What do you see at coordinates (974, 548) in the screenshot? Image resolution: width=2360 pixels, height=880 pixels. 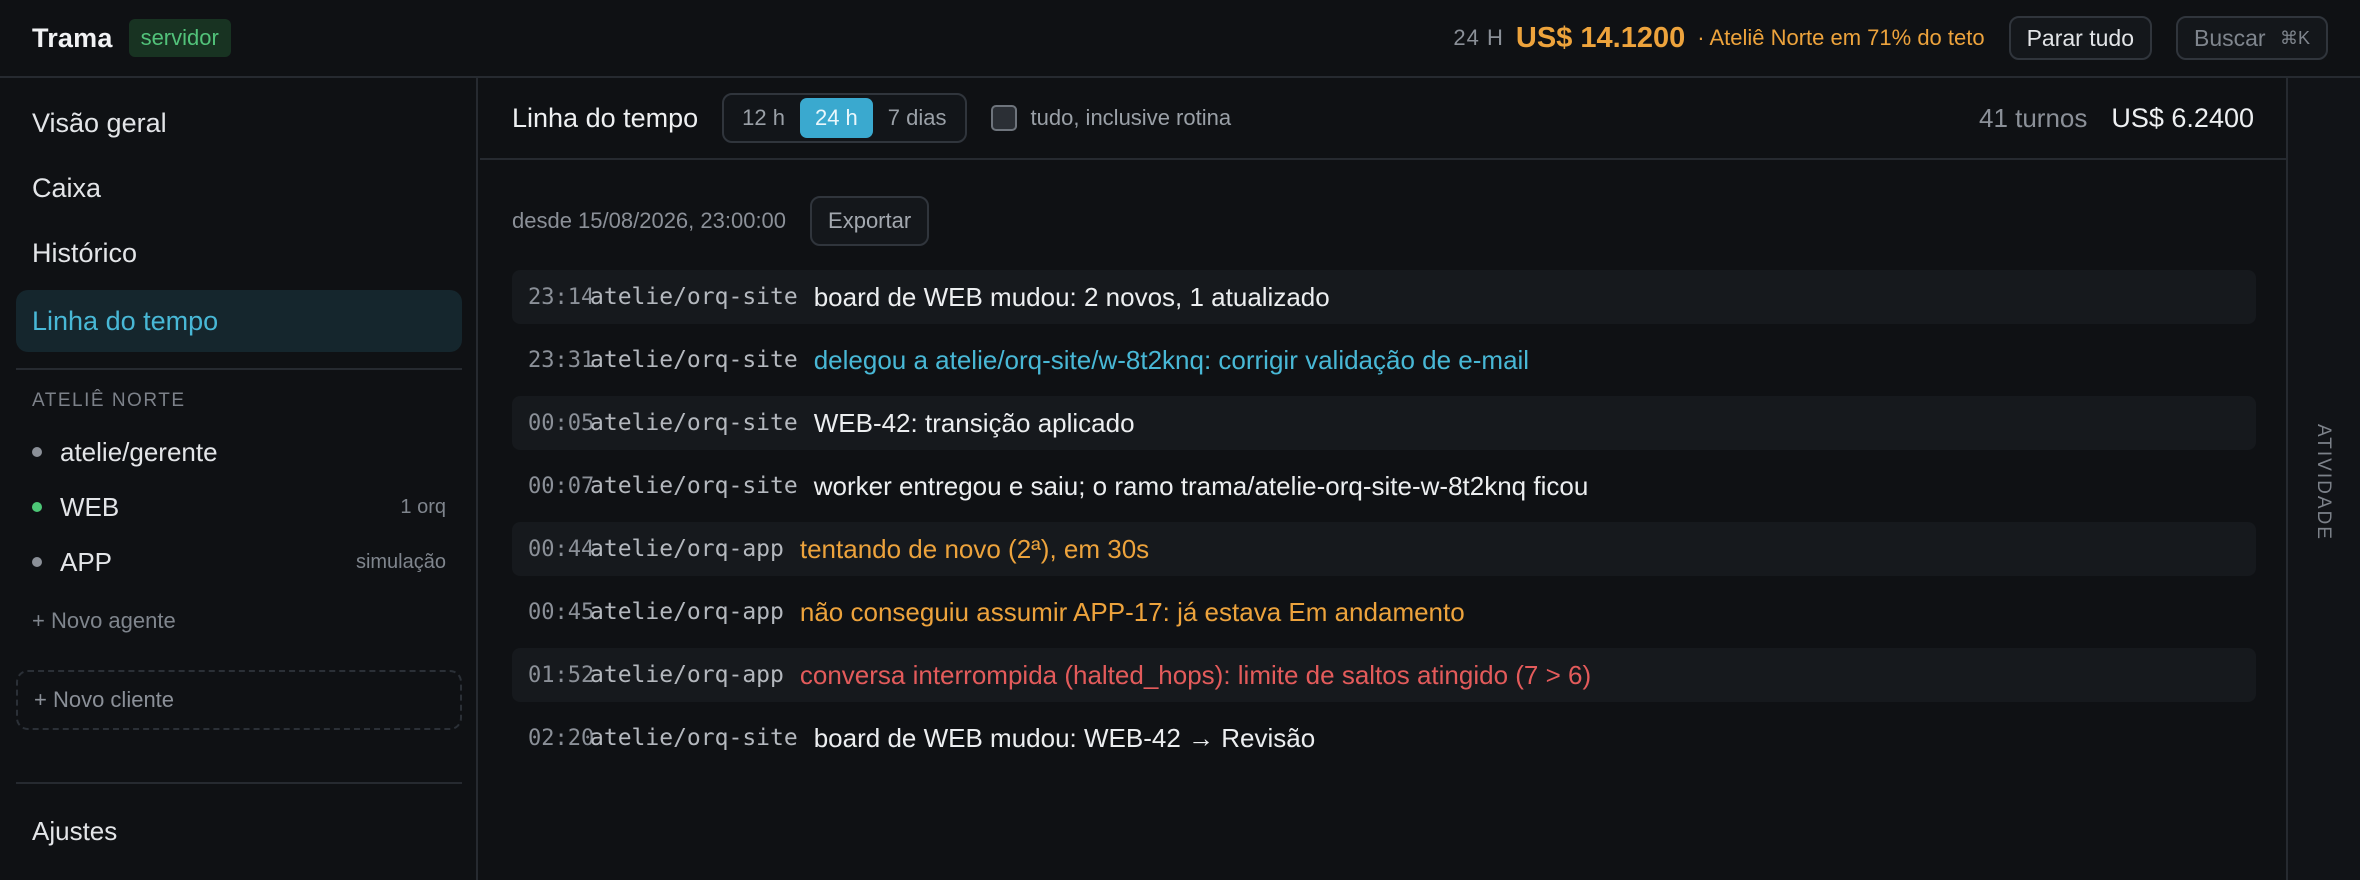 I see `event-message: tentando de novo (2ª), em 30s` at bounding box center [974, 548].